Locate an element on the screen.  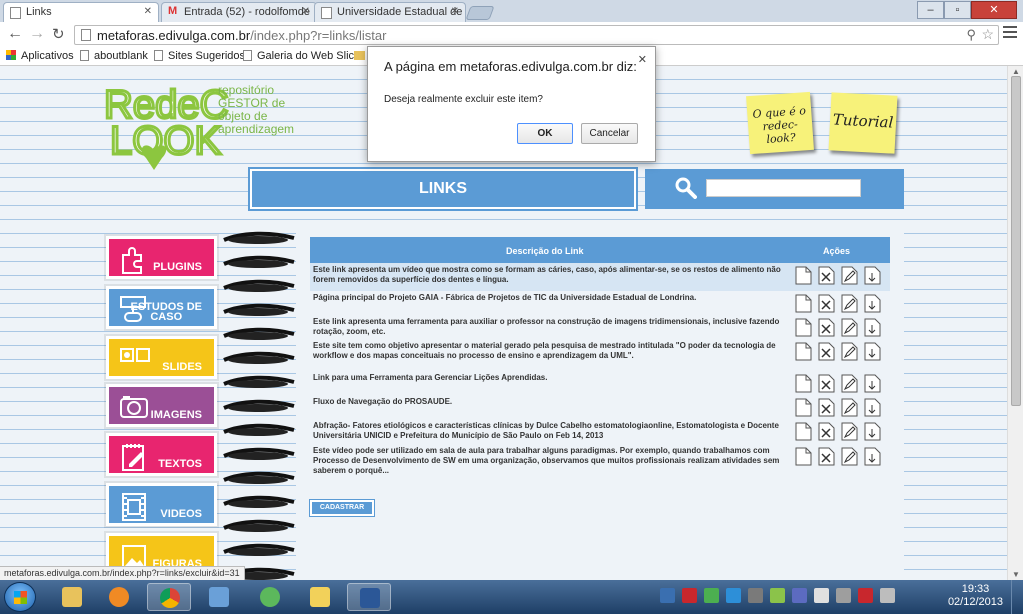
taskbar-paint is located at coordinates (320, 597).